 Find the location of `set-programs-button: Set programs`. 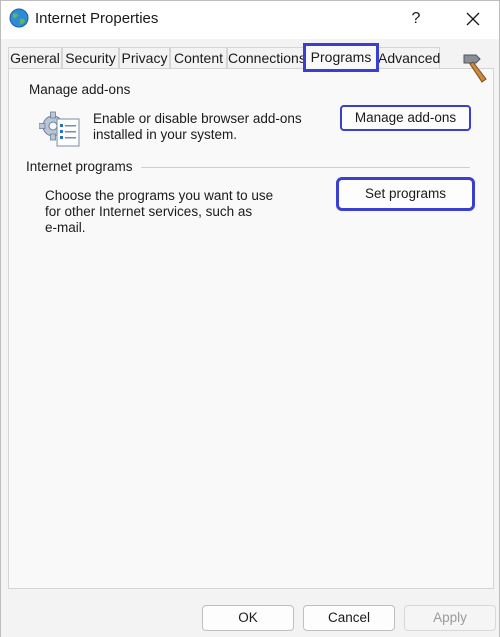

set-programs-button: Set programs is located at coordinates (405, 194).